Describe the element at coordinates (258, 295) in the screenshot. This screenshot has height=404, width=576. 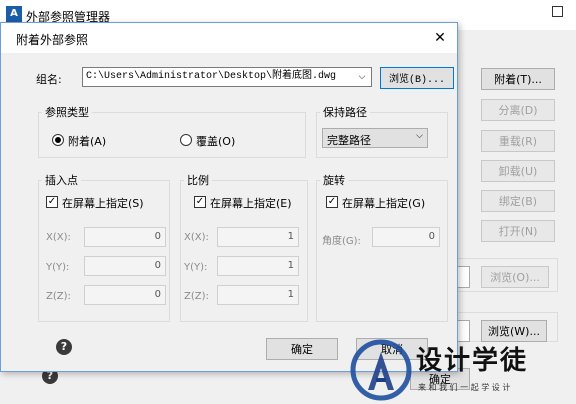
I see `scale-z-field: 1` at that location.